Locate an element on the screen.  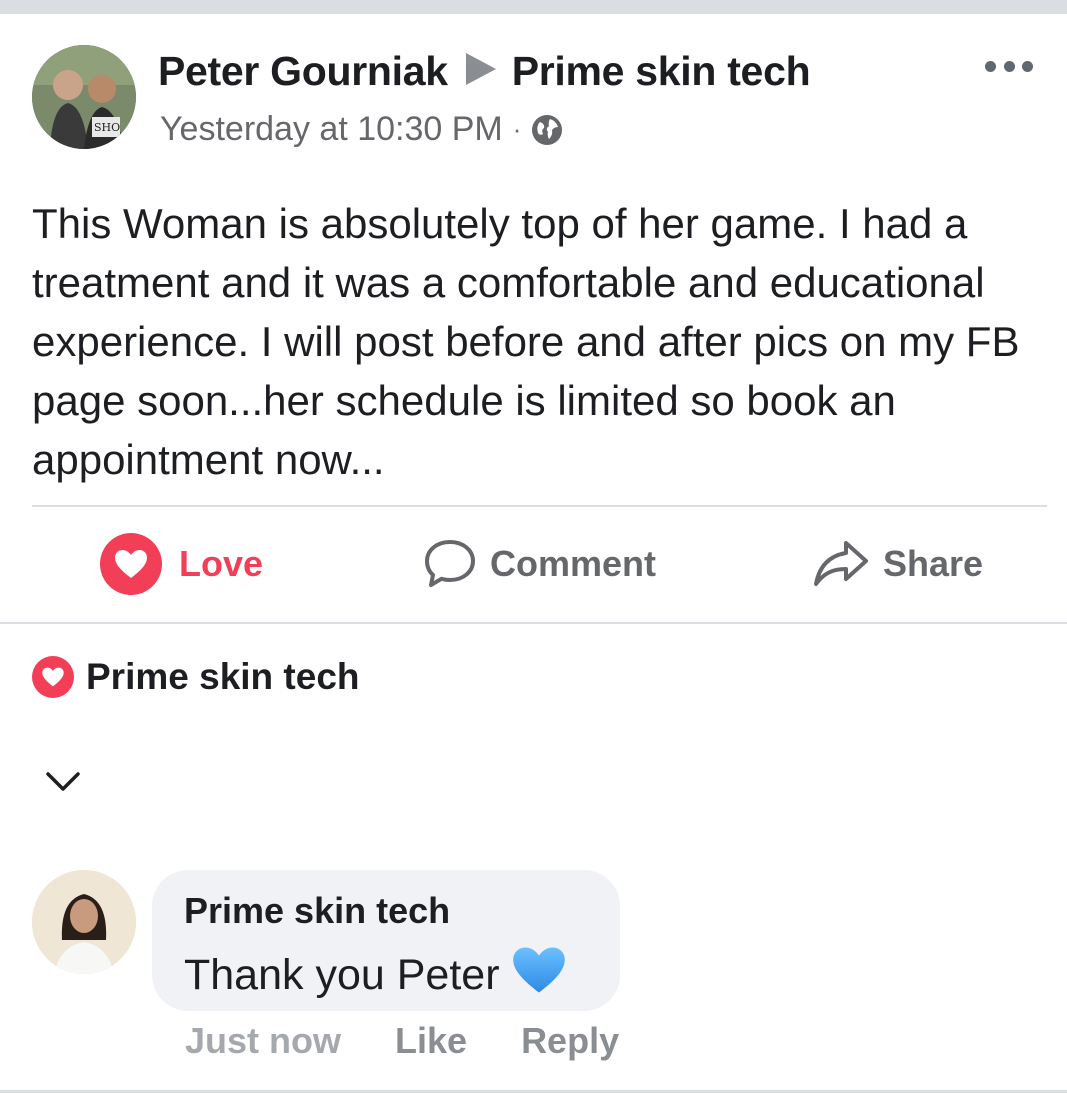
post-target-page-name: Prime skin tech is located at coordinates (661, 71).